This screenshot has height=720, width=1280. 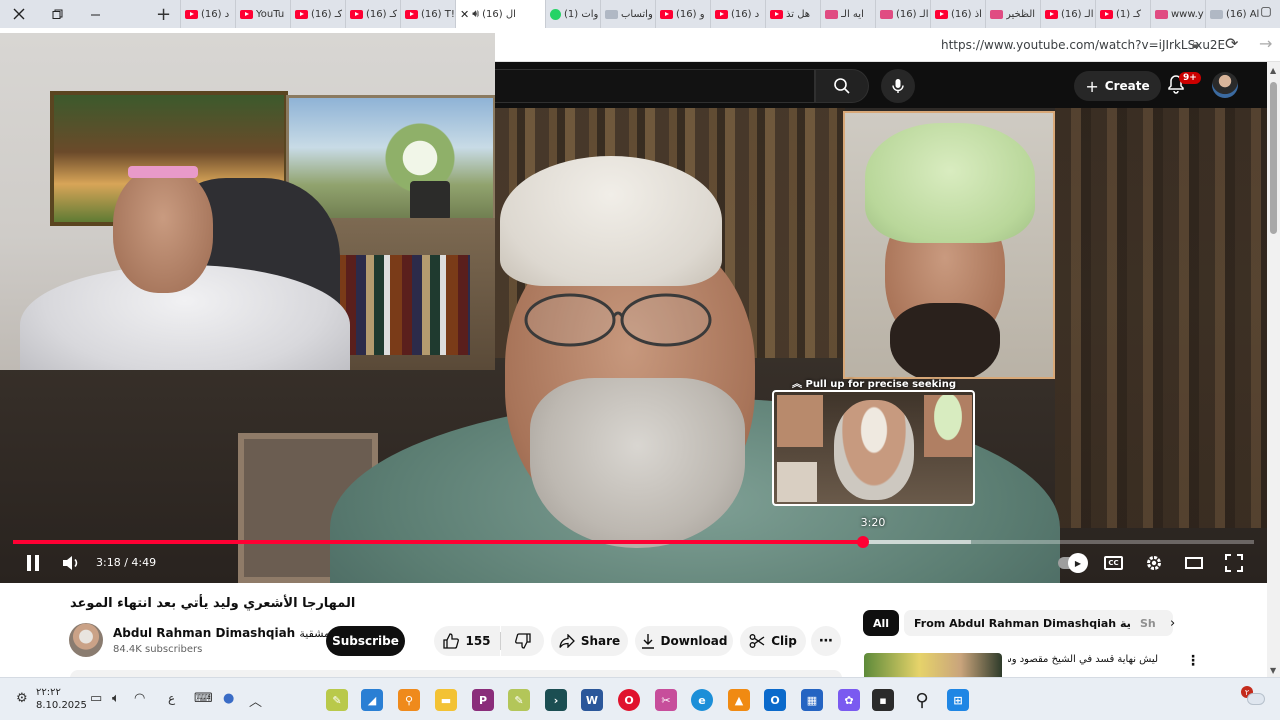 What do you see at coordinates (773, 641) in the screenshot?
I see `clip-button: Clip` at bounding box center [773, 641].